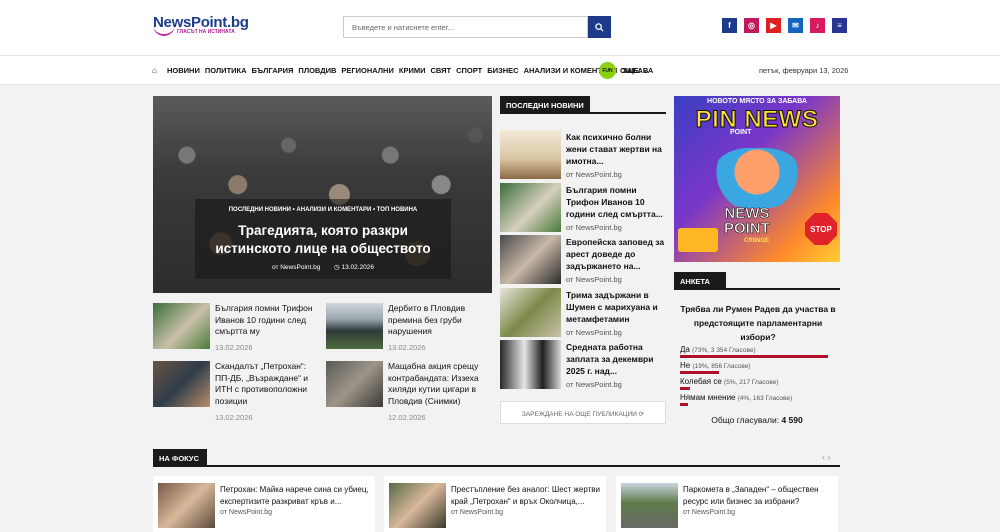 The image size is (1000, 532). Describe the element at coordinates (583, 113) in the screenshot. I see `latest-heading-line` at that location.